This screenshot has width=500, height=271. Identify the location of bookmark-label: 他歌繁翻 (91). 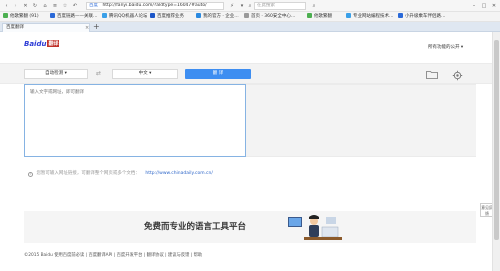
(24, 16).